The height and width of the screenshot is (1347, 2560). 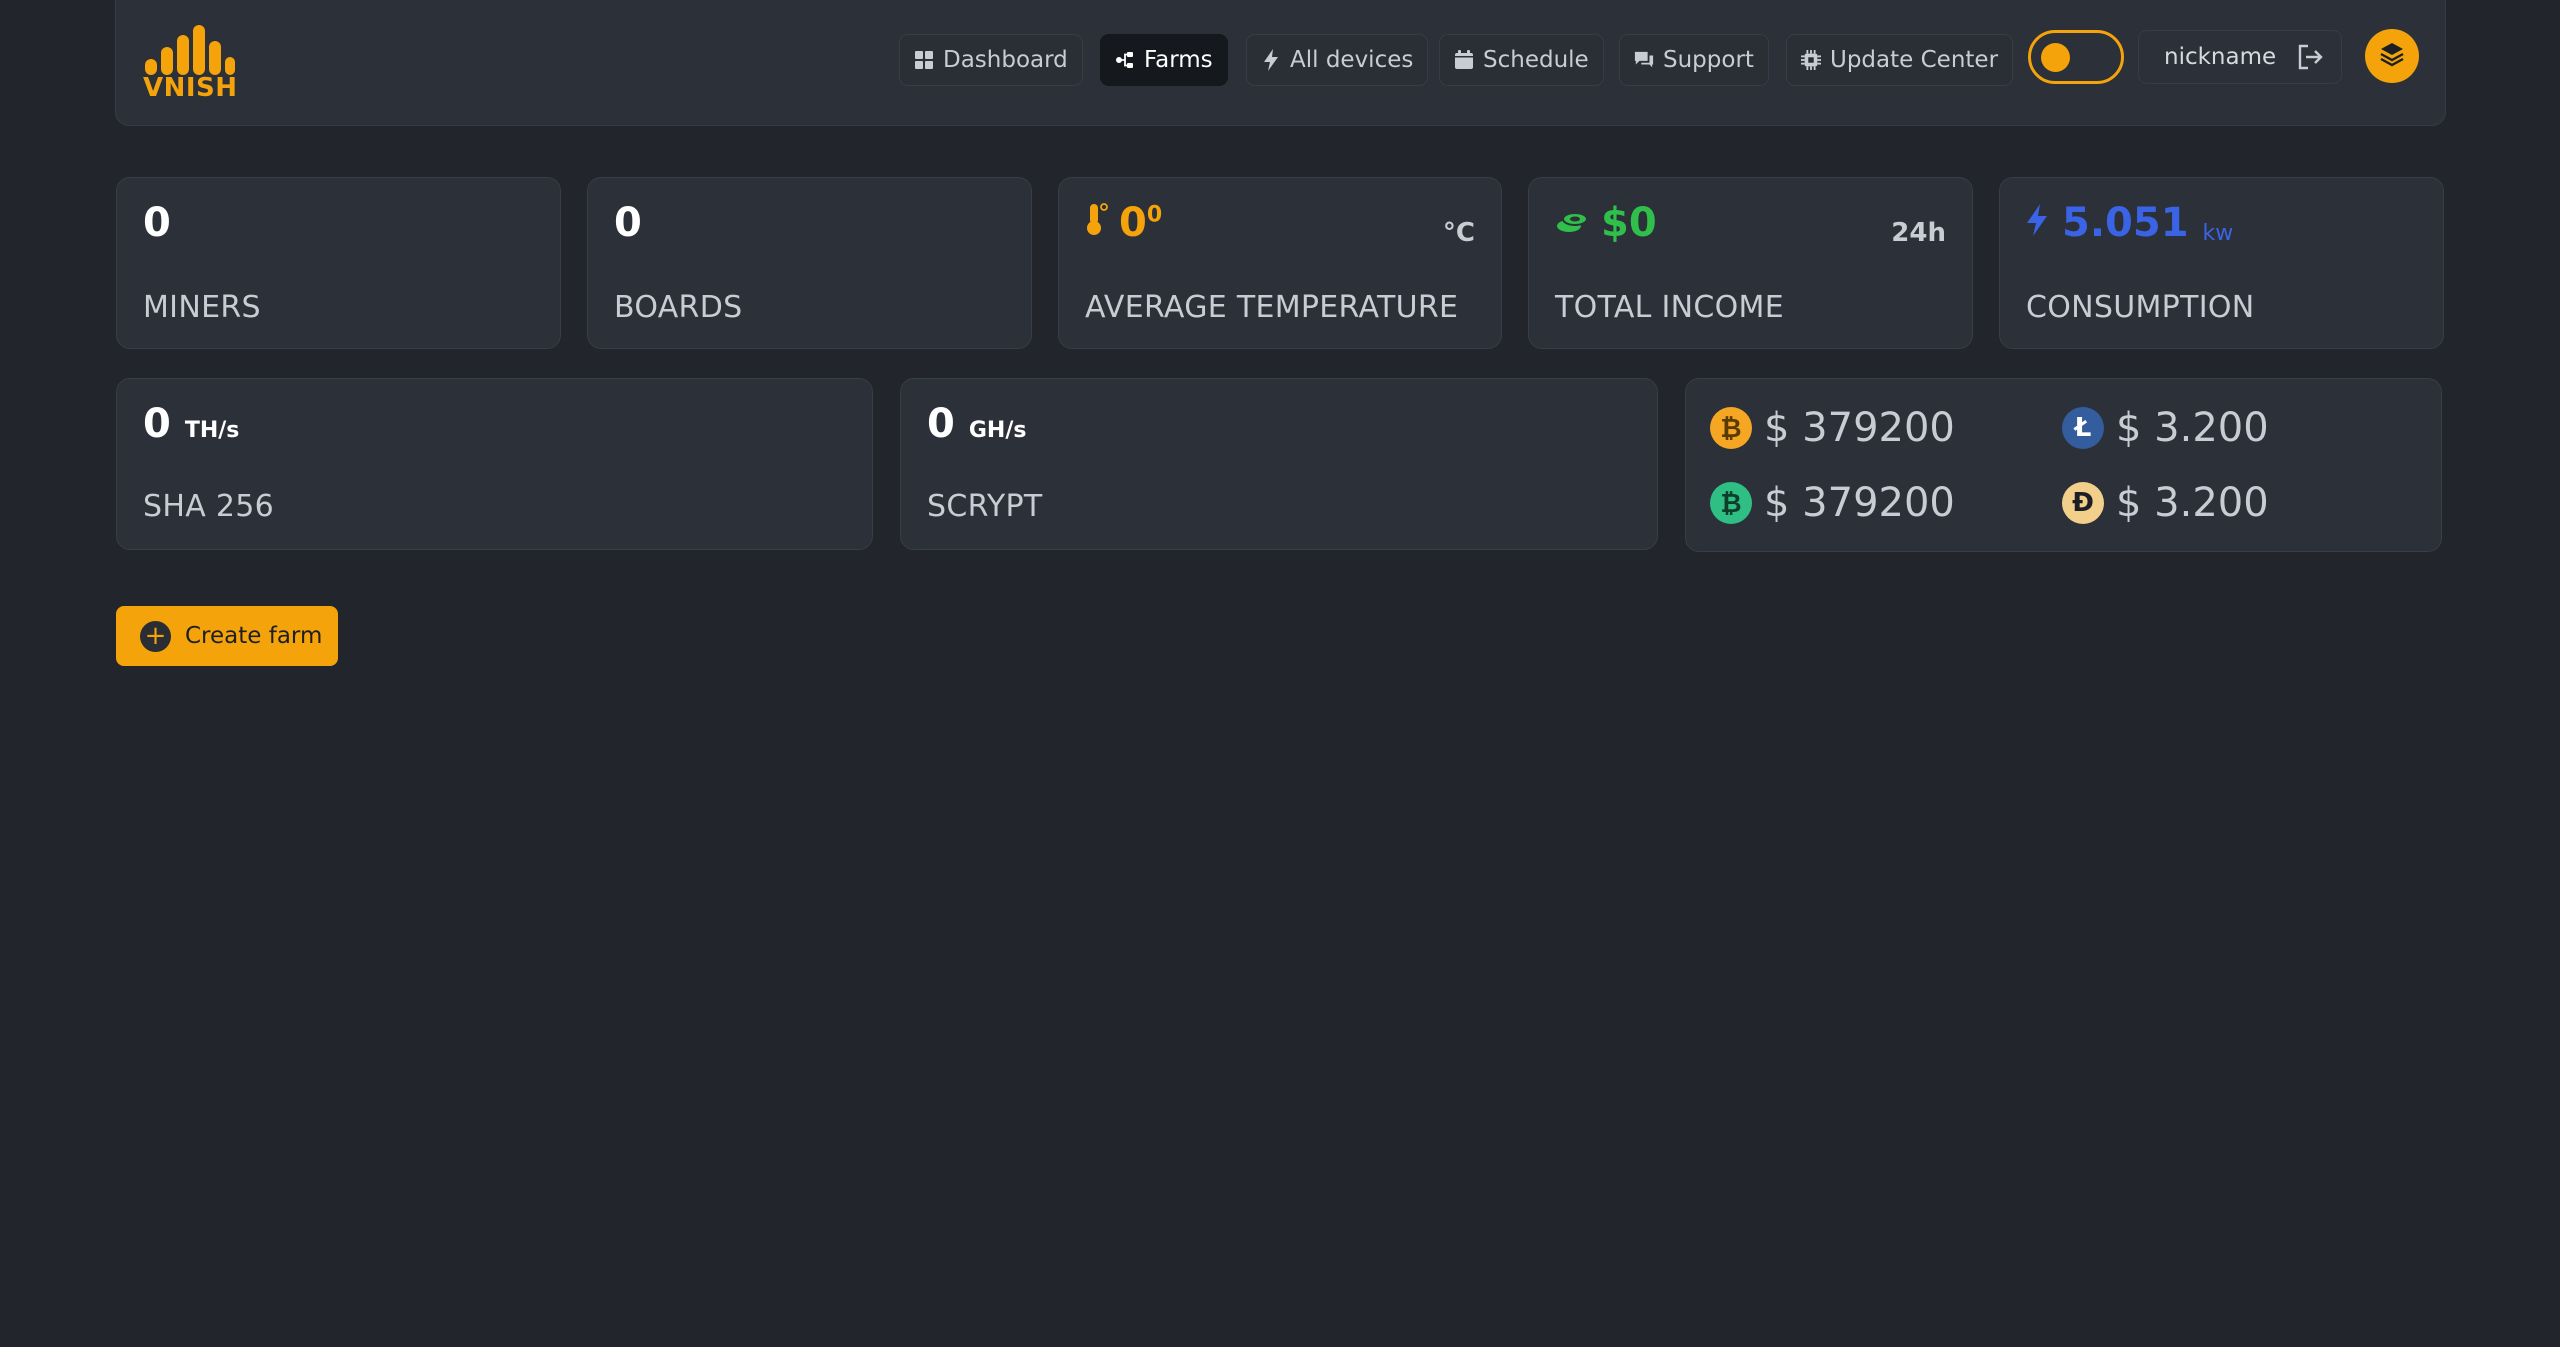 I want to click on user-nickname: nickname, so click(x=2220, y=57).